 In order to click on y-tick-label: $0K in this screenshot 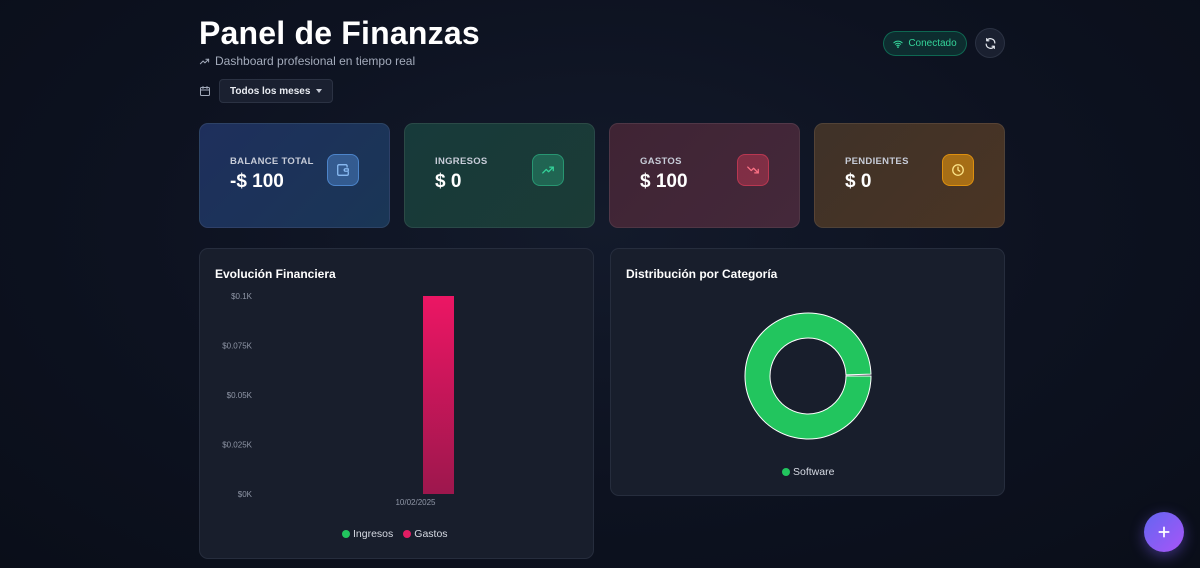, I will do `click(245, 494)`.